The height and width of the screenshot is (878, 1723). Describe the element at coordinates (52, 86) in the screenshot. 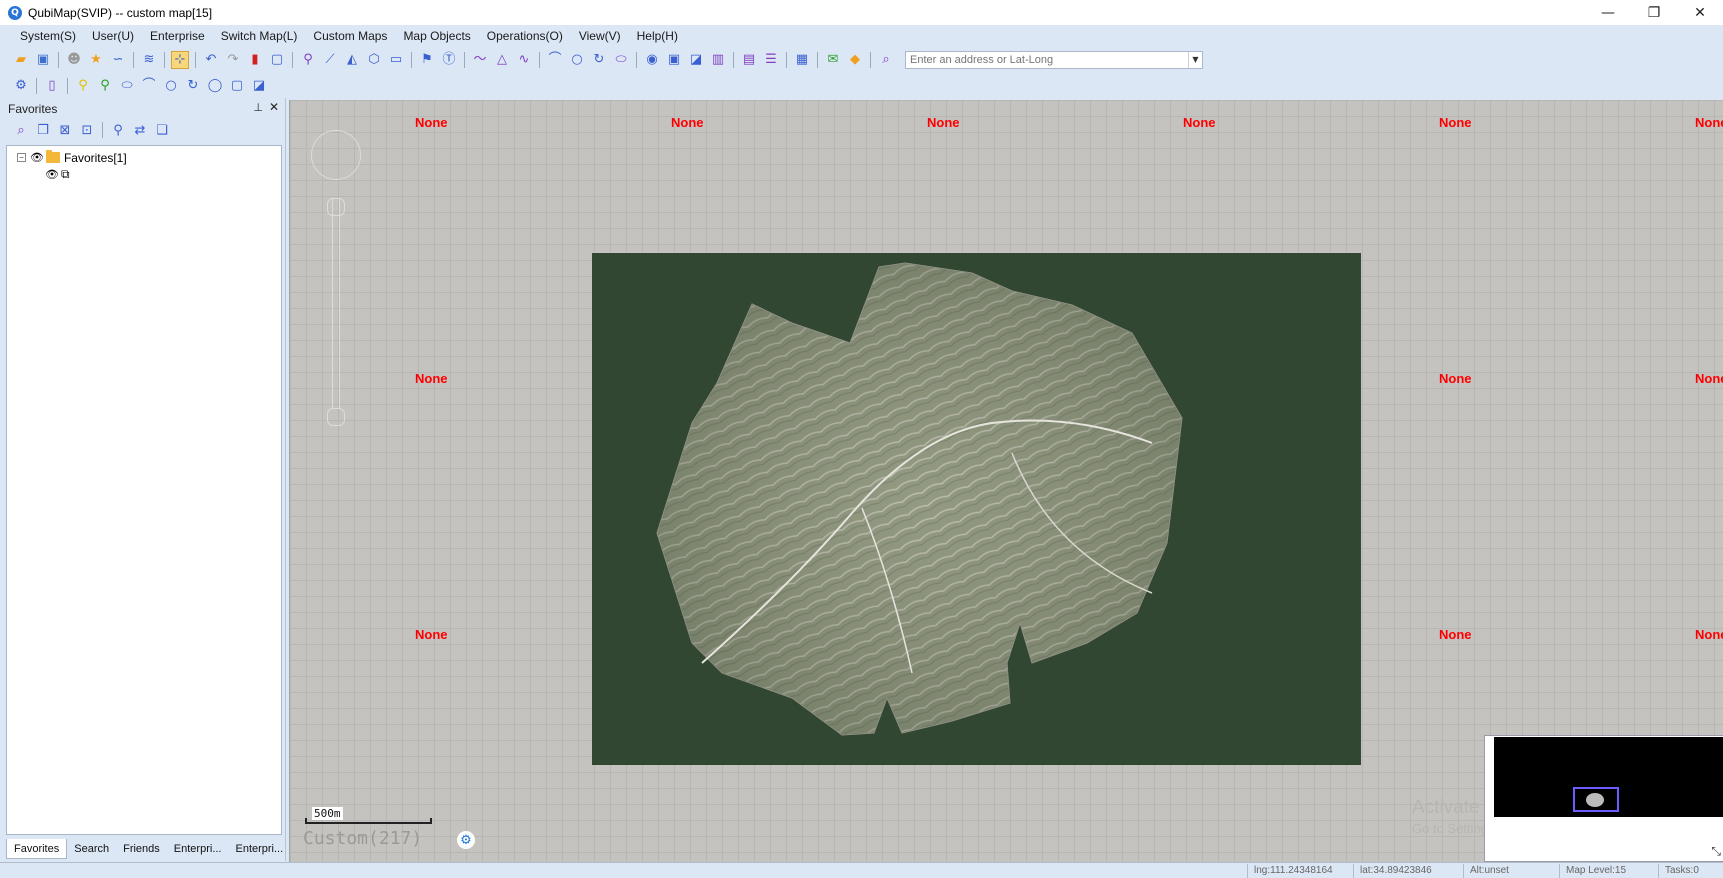

I see `page-icon: ▯` at that location.